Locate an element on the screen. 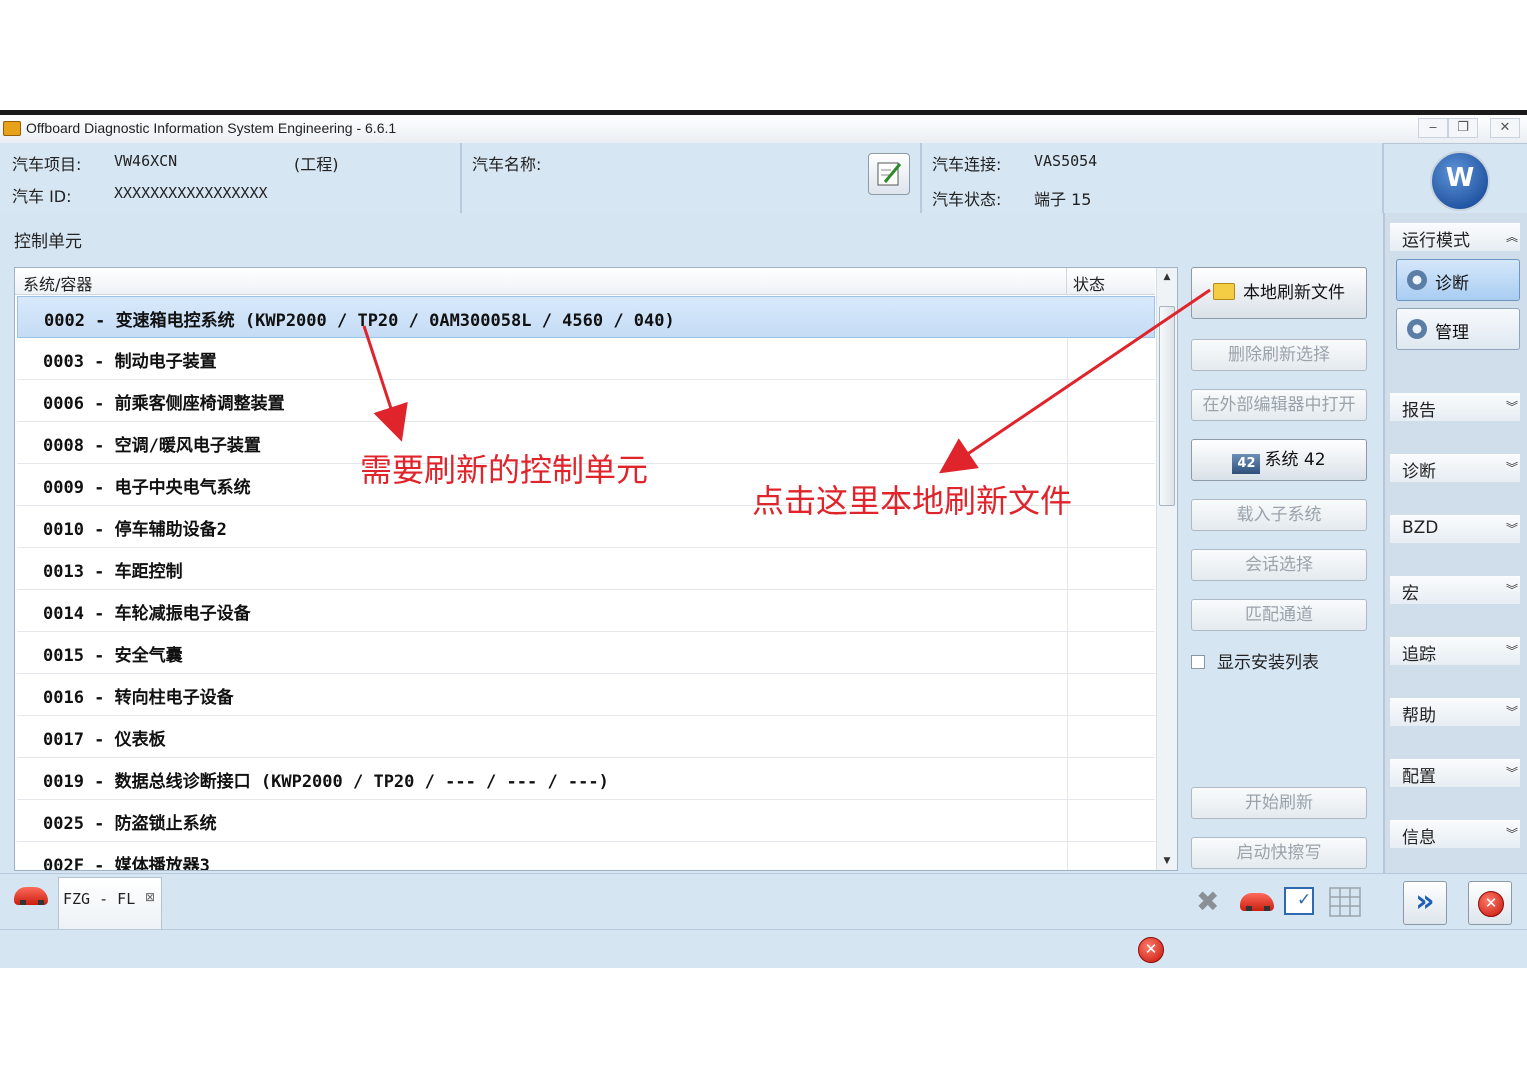  annotation-arrows is located at coordinates (786, 381).